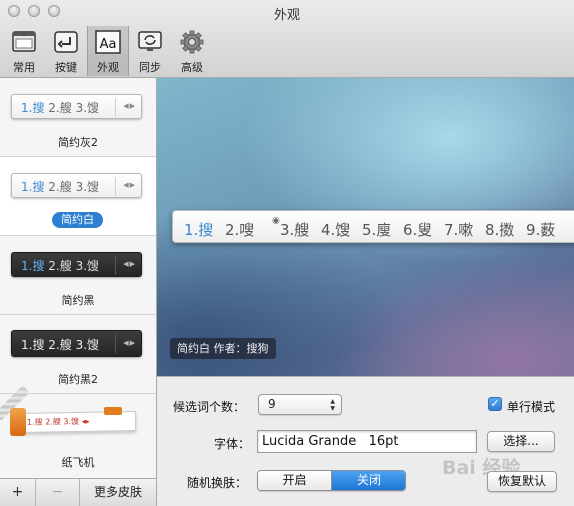 The image size is (574, 506). What do you see at coordinates (541, 230) in the screenshot?
I see `candidate: 9.薮` at bounding box center [541, 230].